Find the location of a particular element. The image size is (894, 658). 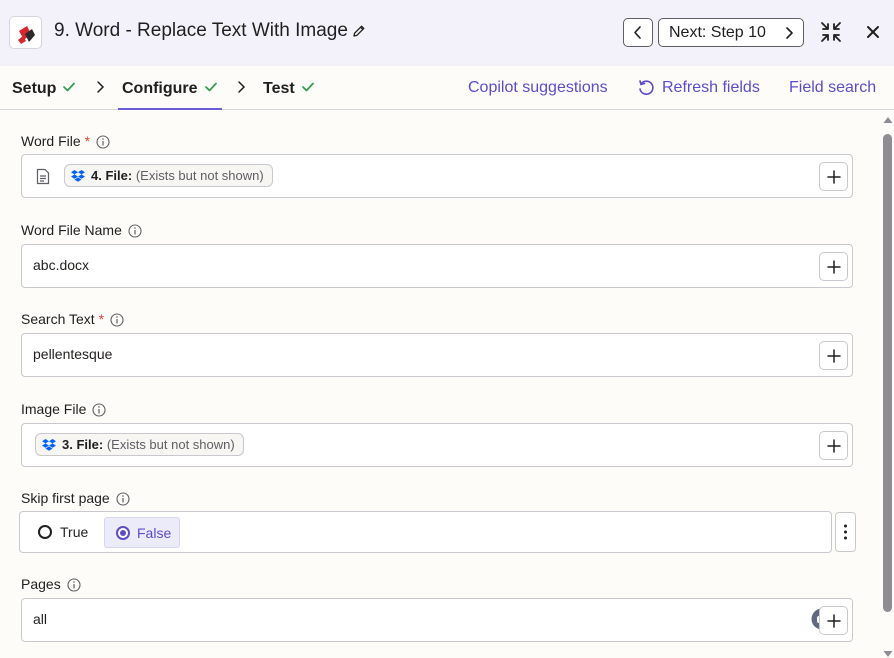

radio-button-selected is located at coordinates (123, 533).